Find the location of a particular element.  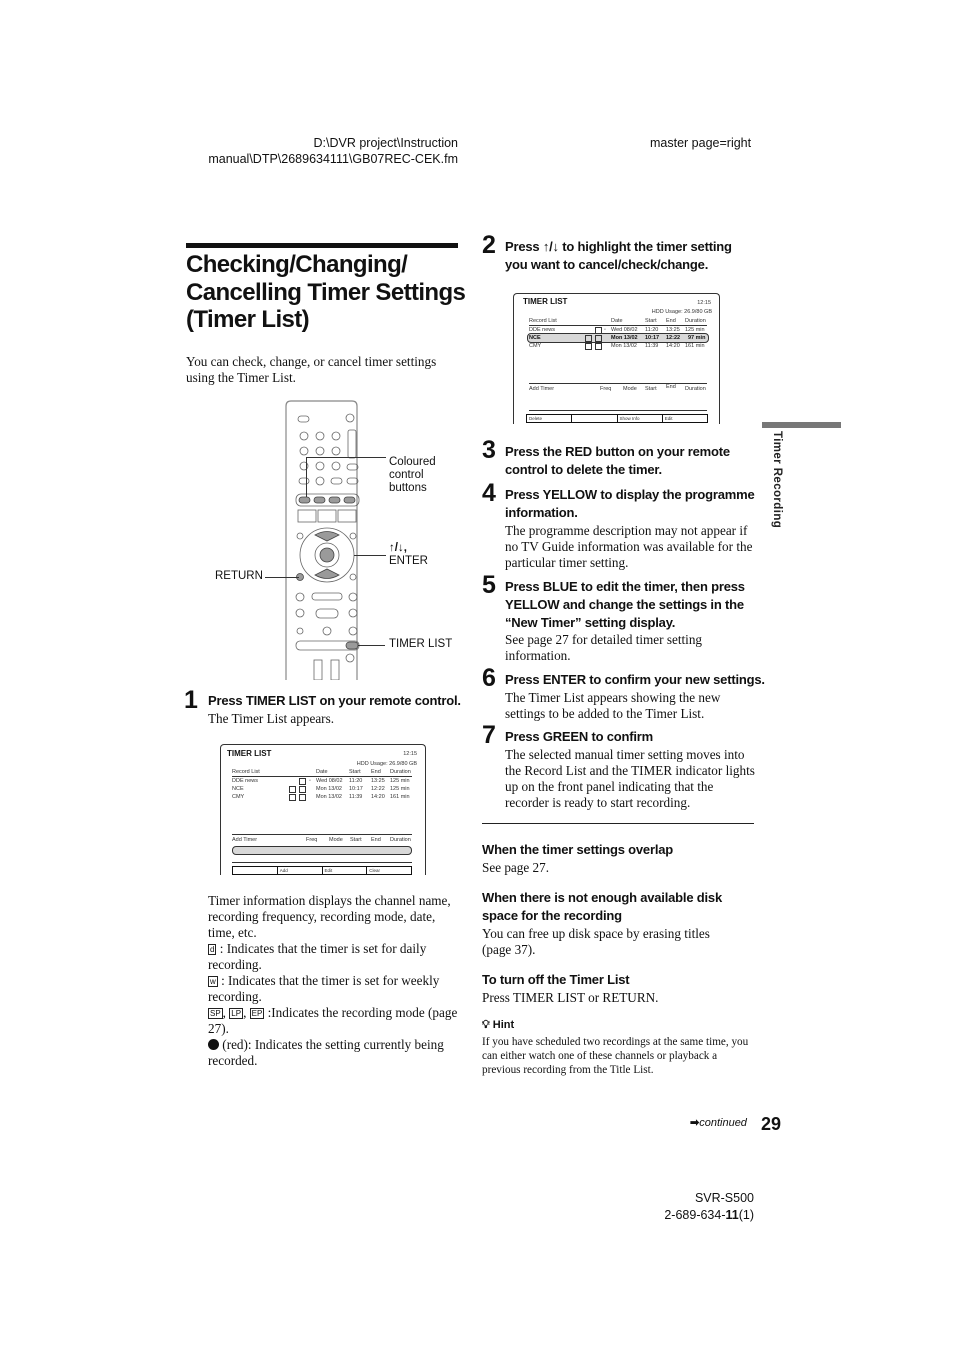

model-info: SVR-S500 2-689-634-11(1) is located at coordinates (677, 1207).